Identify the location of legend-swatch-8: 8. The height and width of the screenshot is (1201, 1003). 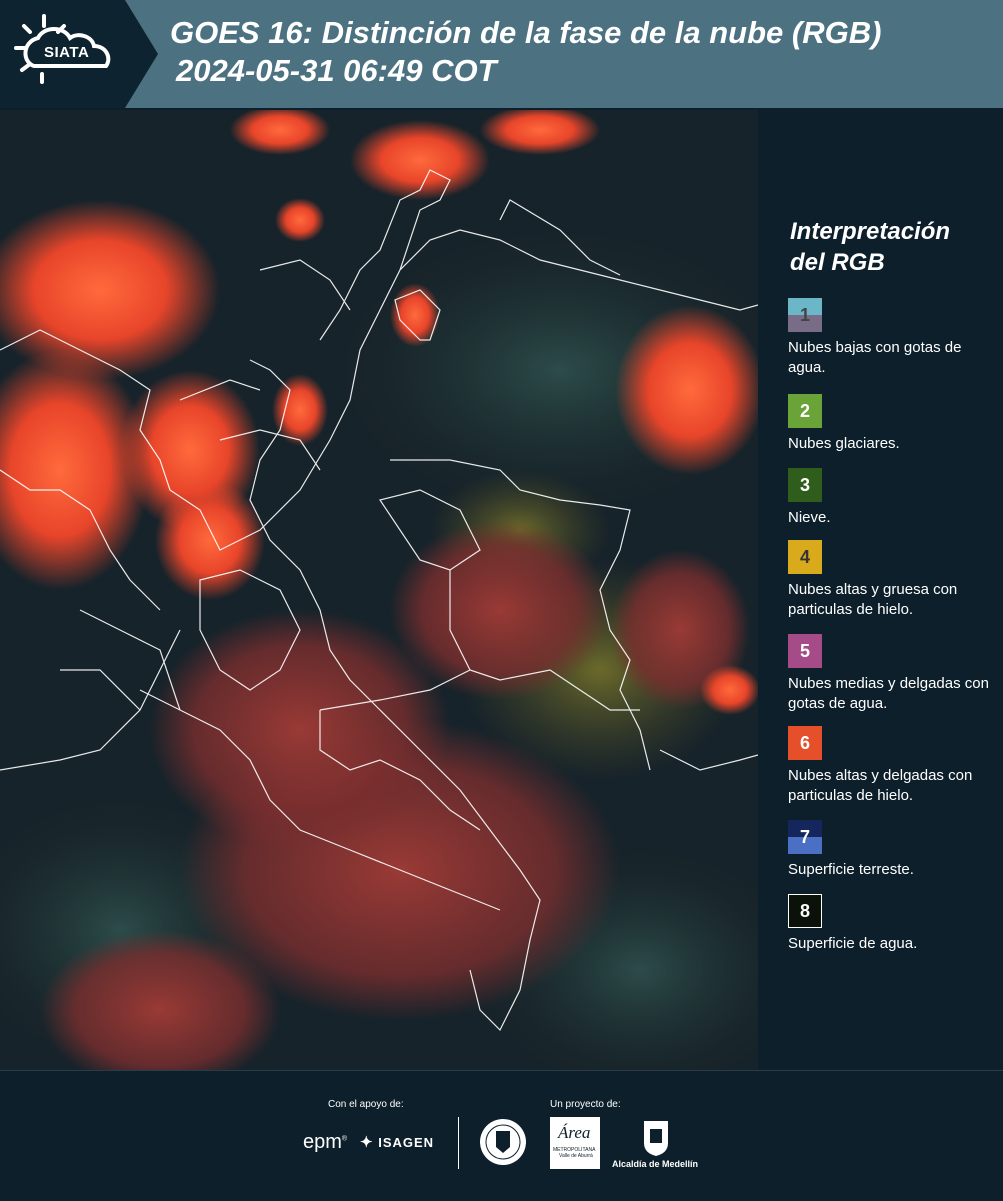
(805, 911).